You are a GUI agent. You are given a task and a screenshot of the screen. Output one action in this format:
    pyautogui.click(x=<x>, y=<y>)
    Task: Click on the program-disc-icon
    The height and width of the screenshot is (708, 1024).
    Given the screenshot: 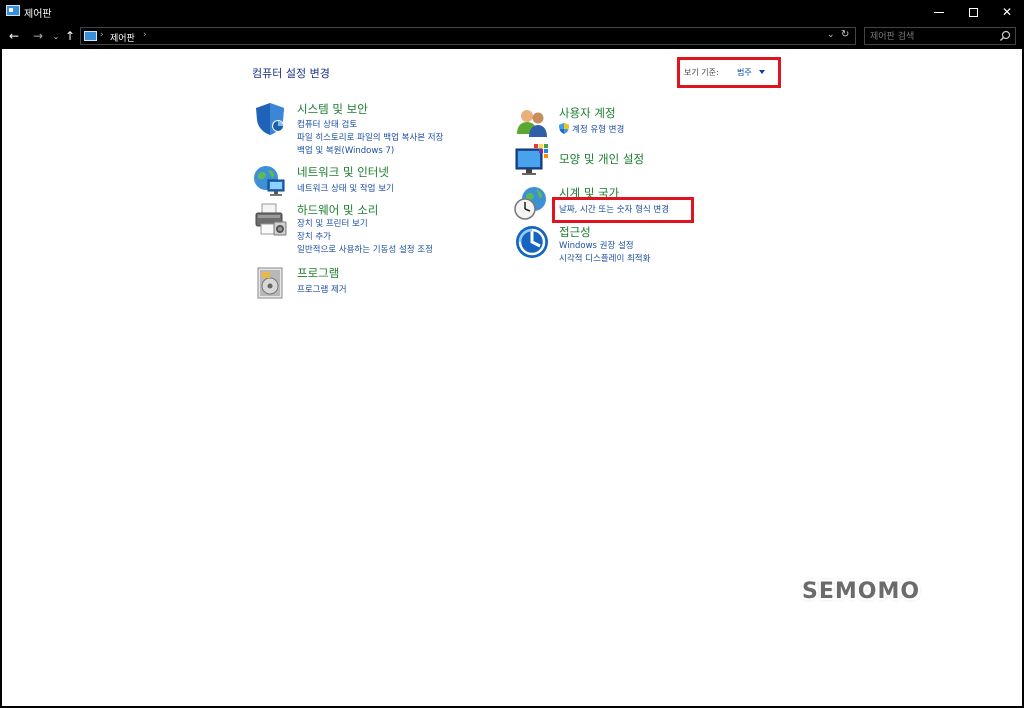 What is the action you would take?
    pyautogui.click(x=270, y=282)
    